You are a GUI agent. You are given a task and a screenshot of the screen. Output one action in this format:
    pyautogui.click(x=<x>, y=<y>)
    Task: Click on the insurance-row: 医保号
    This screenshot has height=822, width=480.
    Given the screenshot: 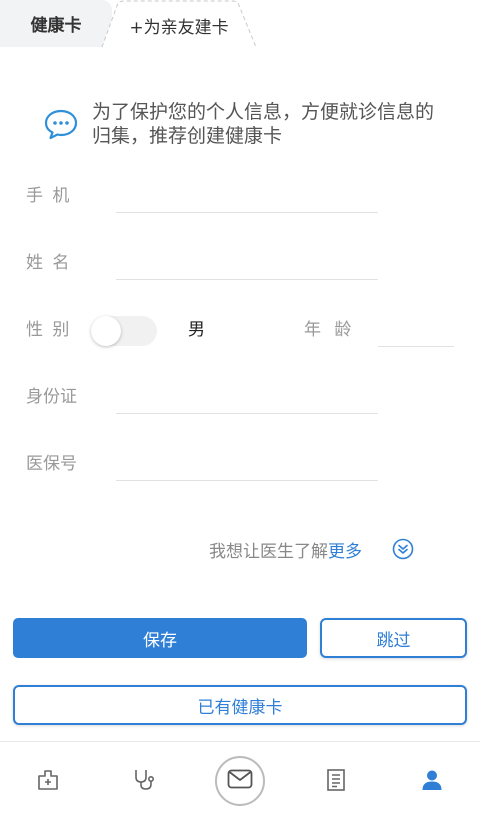 What is the action you would take?
    pyautogui.click(x=240, y=472)
    